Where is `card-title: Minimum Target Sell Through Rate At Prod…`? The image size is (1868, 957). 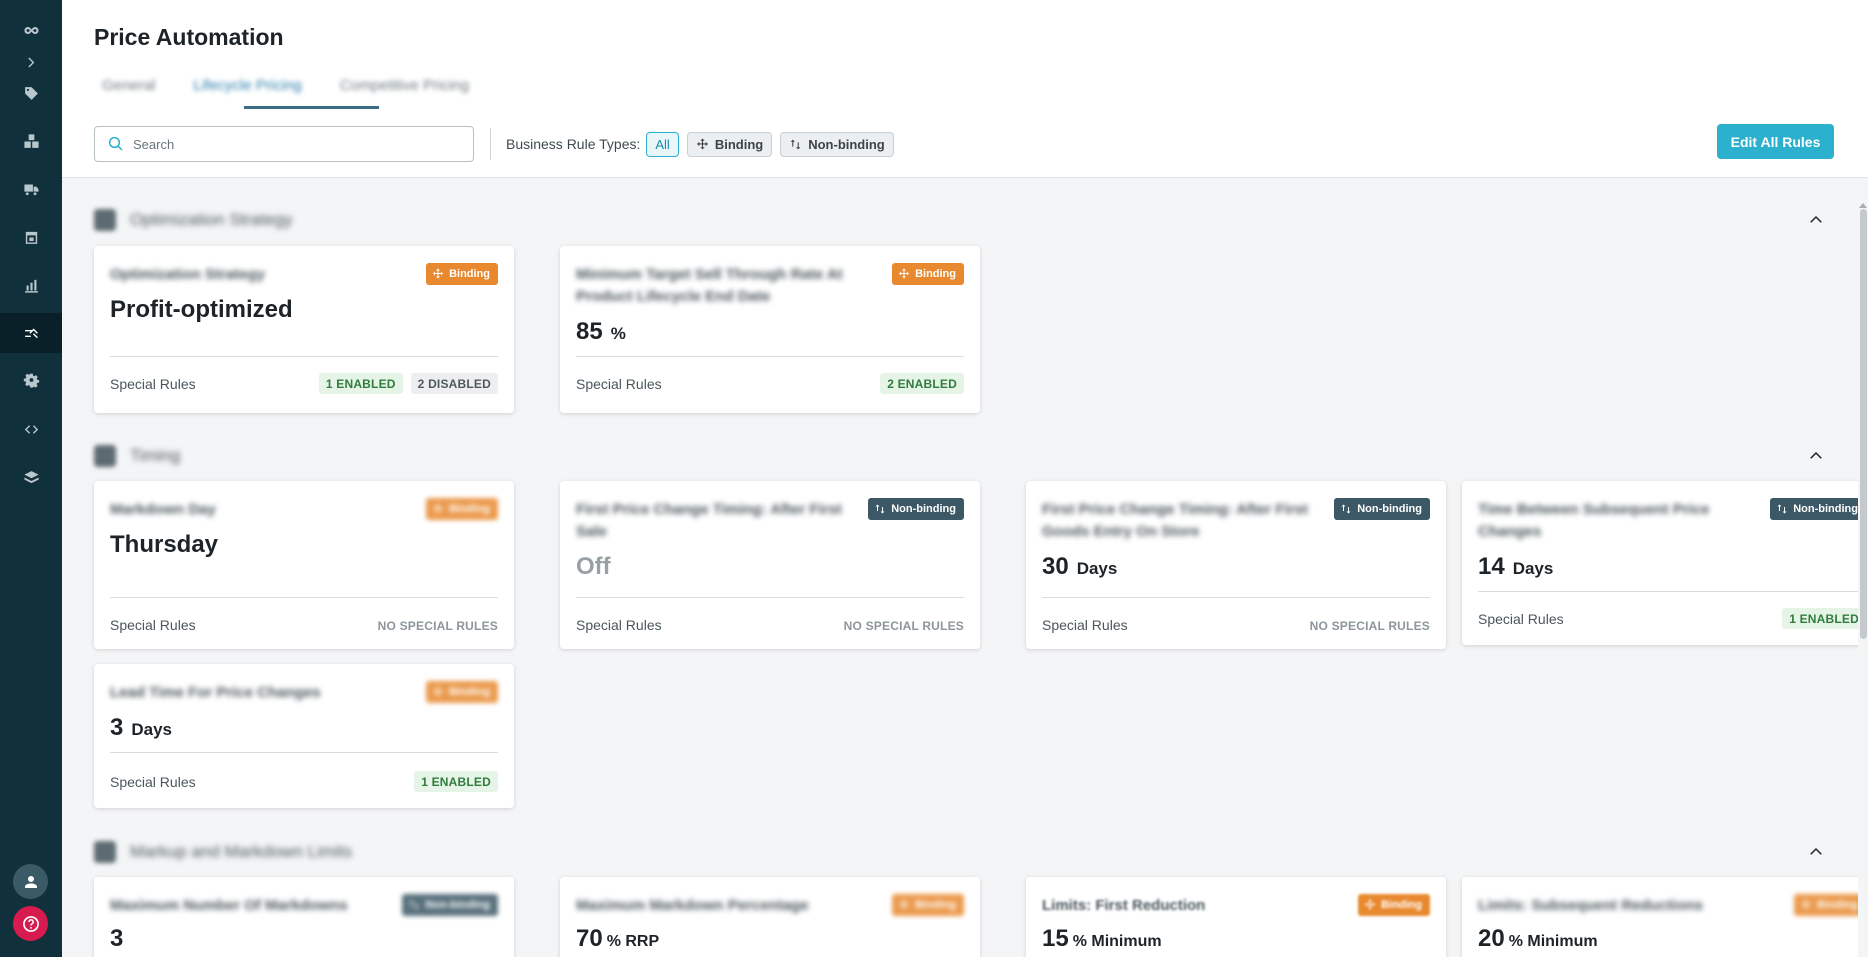
card-title: Minimum Target Sell Through Rate At Prod… is located at coordinates (709, 285).